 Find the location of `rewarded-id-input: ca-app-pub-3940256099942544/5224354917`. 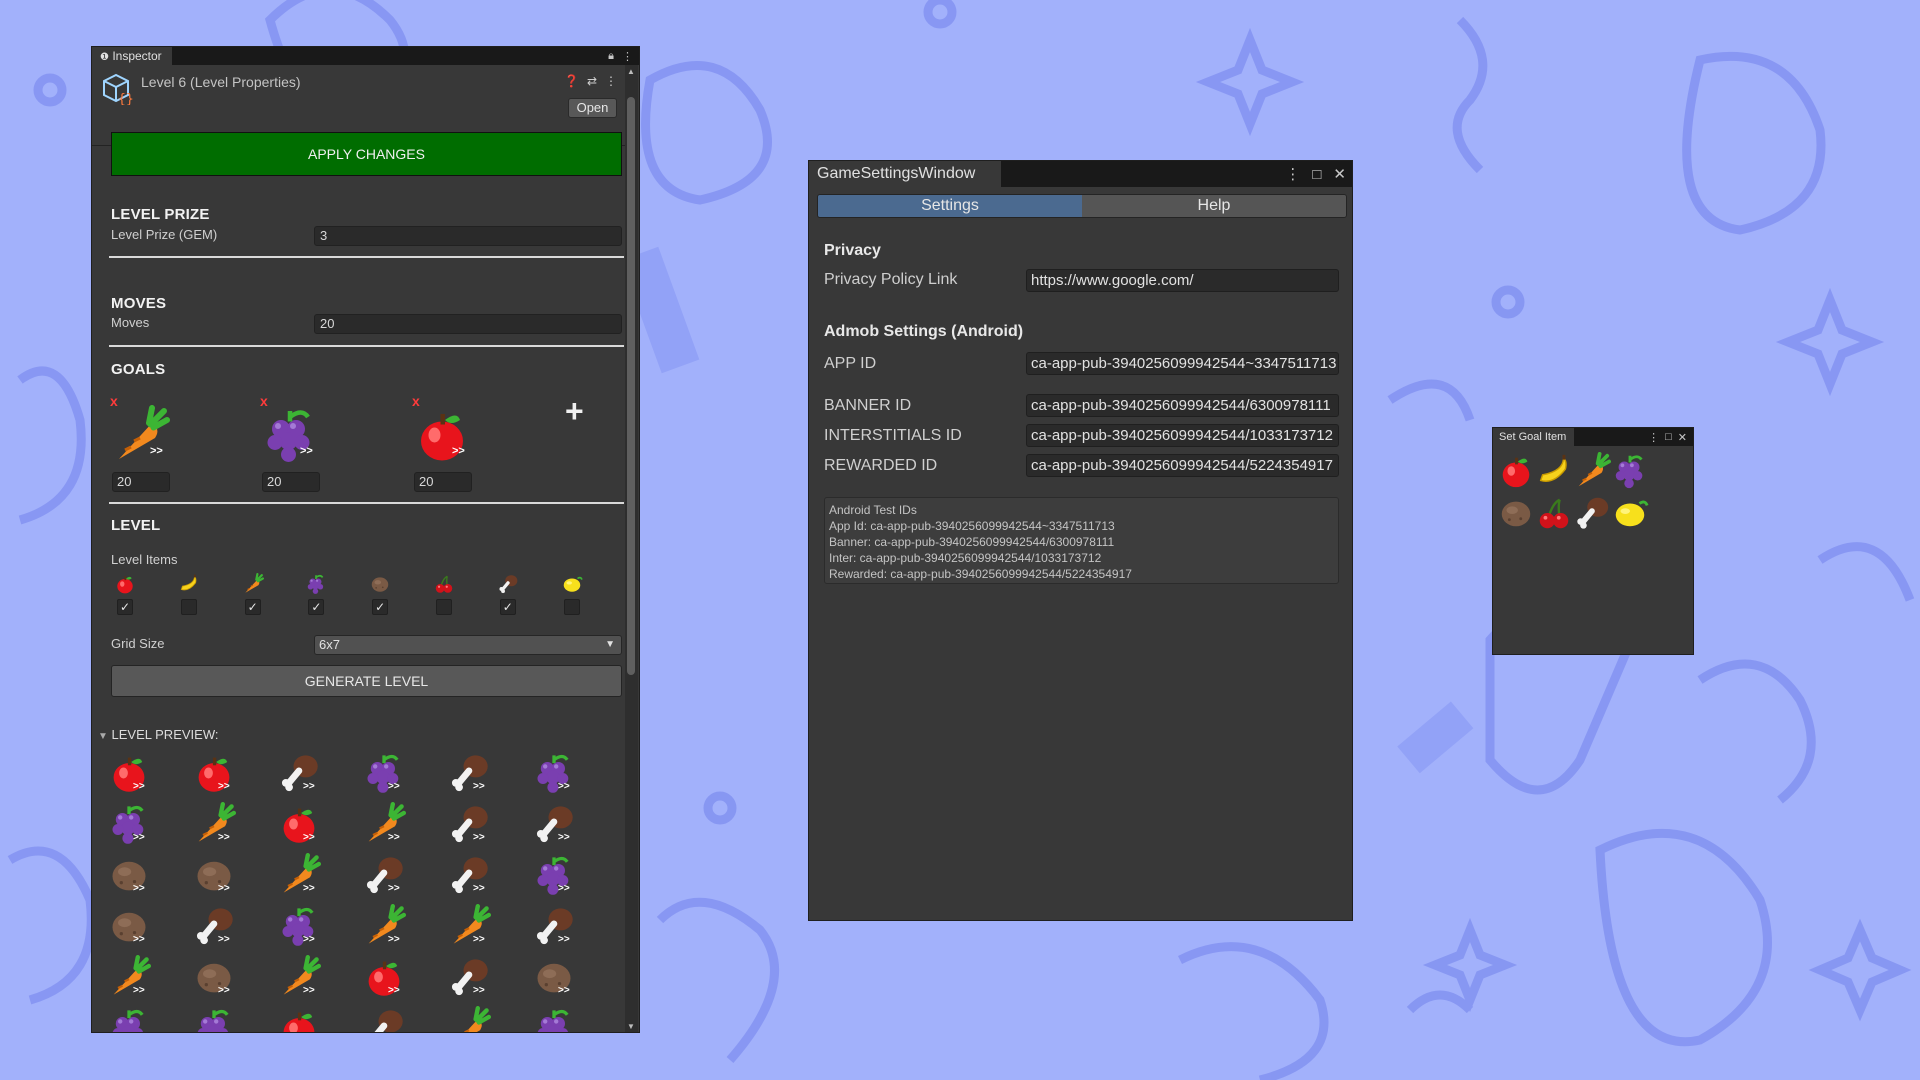

rewarded-id-input: ca-app-pub-3940256099942544/5224354917 is located at coordinates (1182, 465).